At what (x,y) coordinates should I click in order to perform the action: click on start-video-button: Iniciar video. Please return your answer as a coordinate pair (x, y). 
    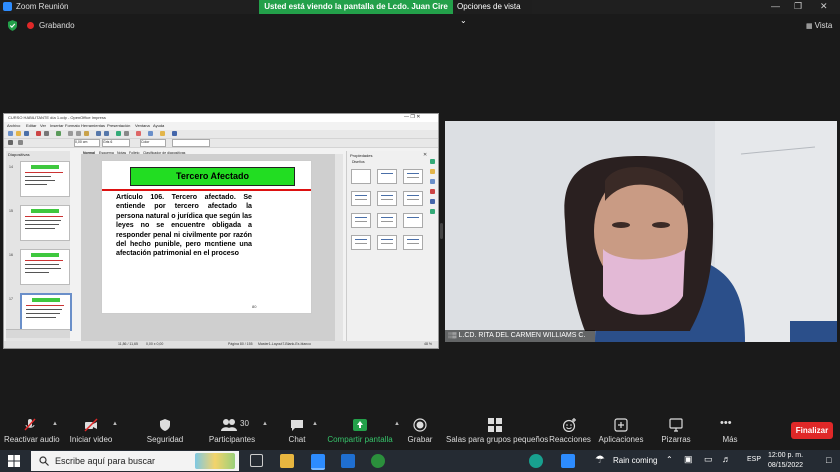
    Looking at the image, I should click on (91, 432).